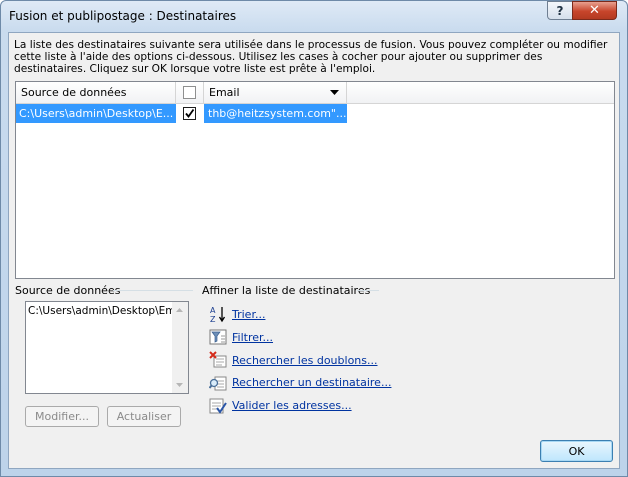  I want to click on datasource-label: Source de données, so click(68, 290).